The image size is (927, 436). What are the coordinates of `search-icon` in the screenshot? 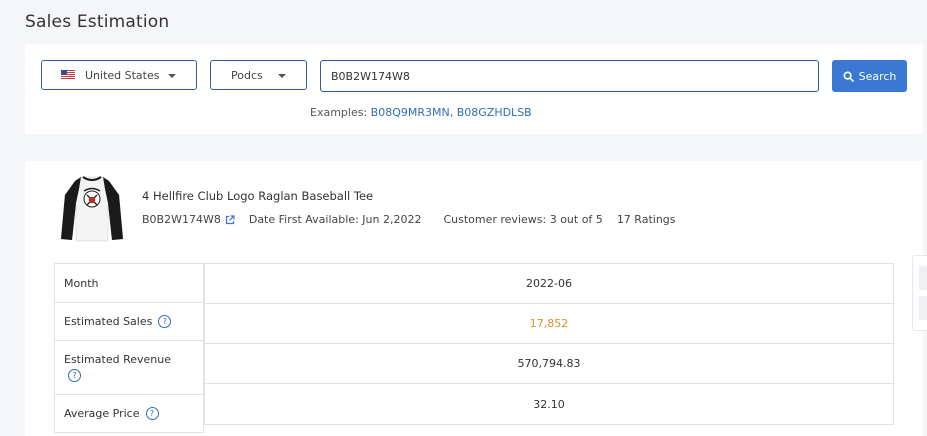 It's located at (848, 76).